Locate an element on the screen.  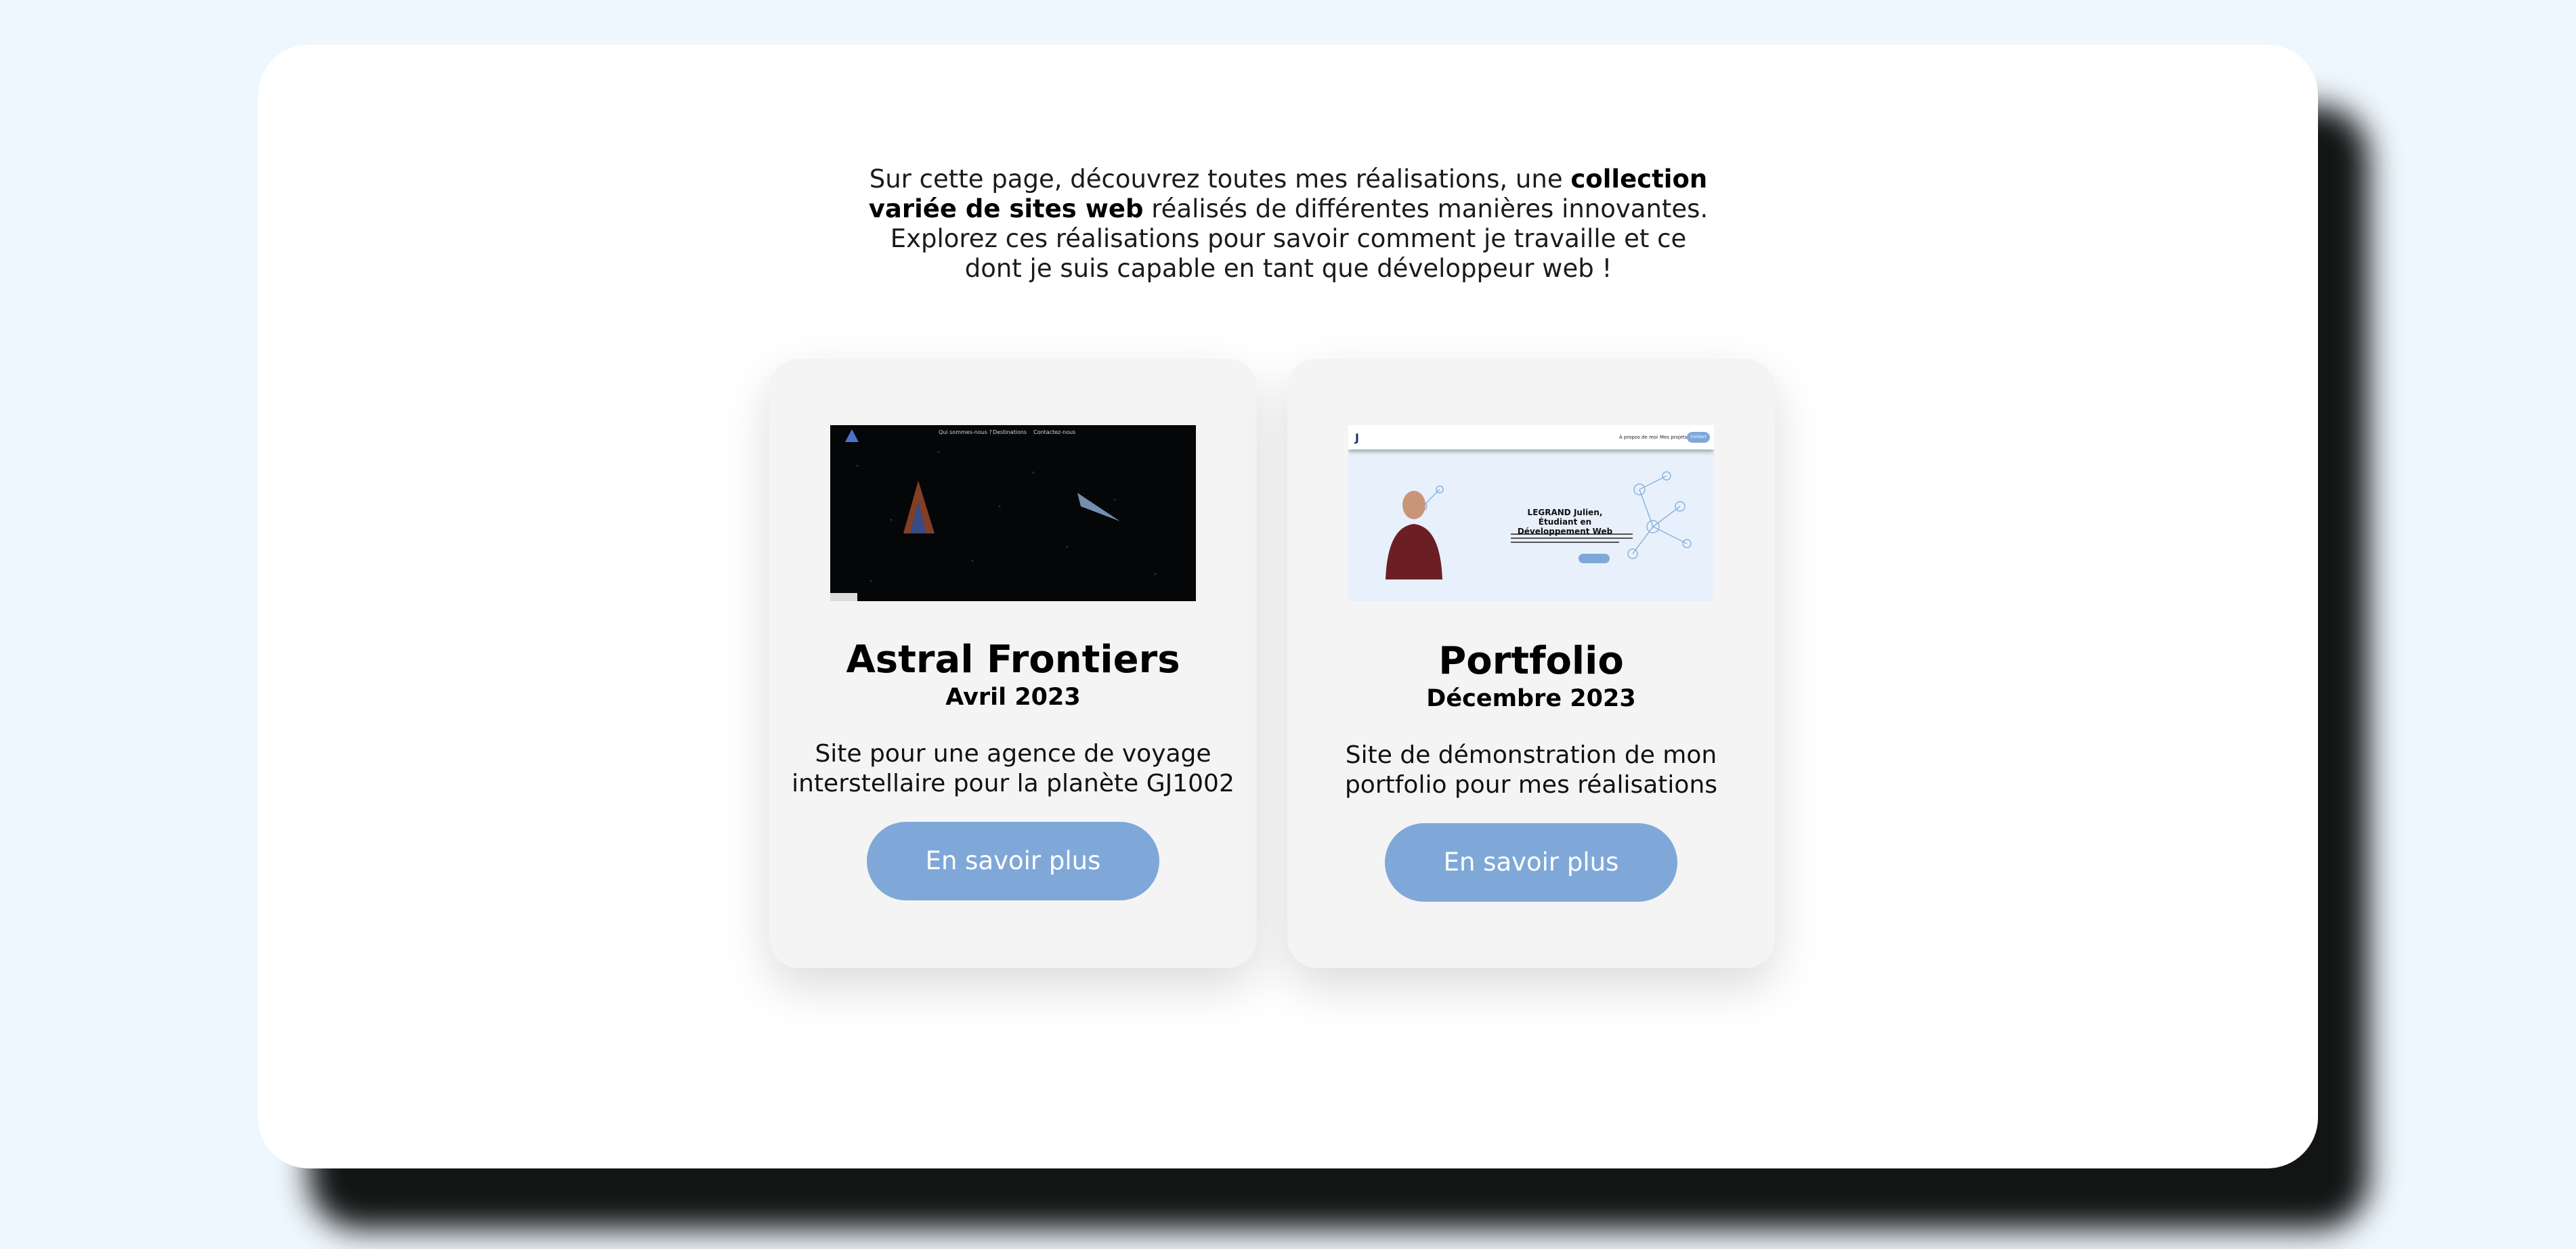
preview-nav-item: À propos de moi is located at coordinates (1638, 437).